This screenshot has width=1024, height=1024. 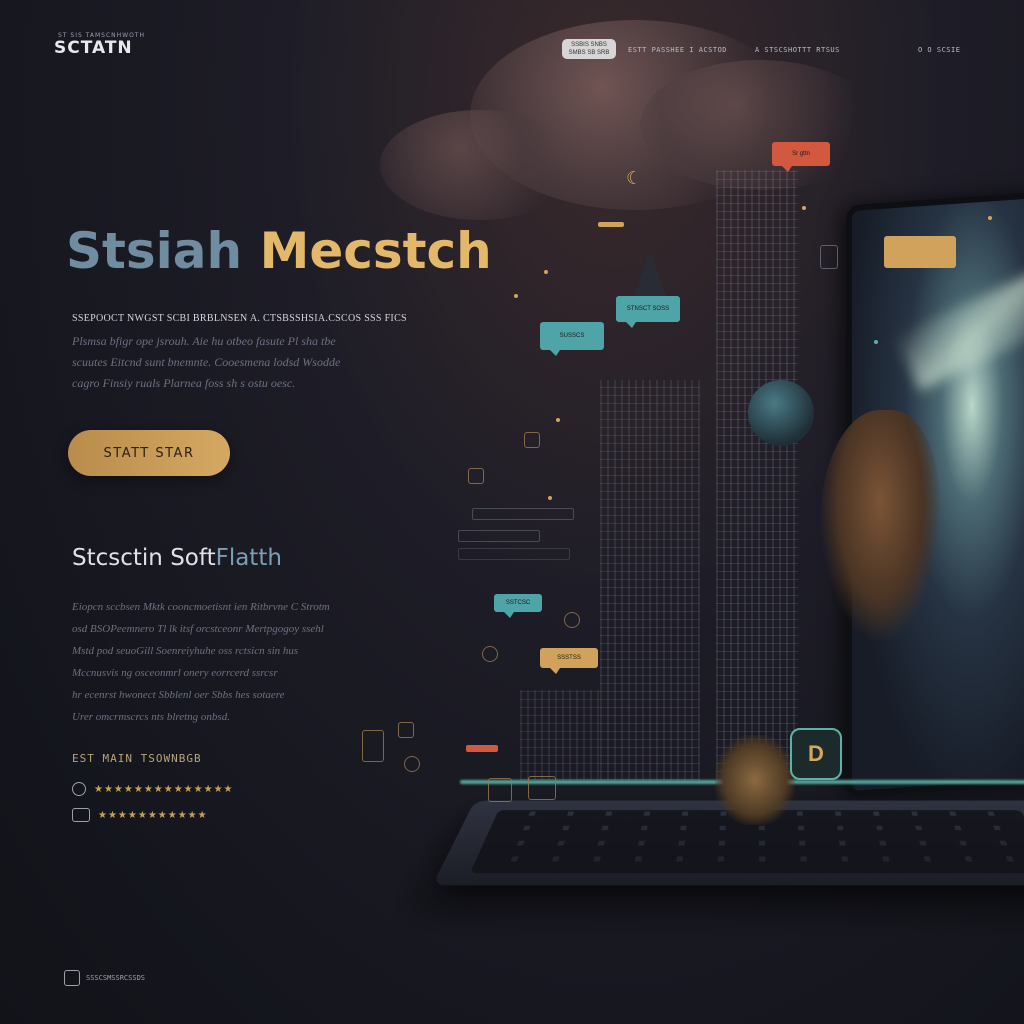 What do you see at coordinates (406, 730) in the screenshot?
I see `note-icon` at bounding box center [406, 730].